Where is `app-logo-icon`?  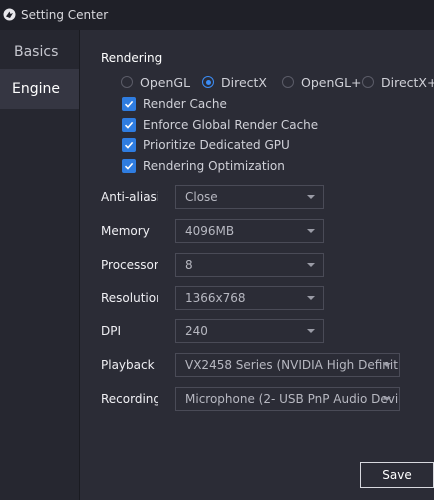 app-logo-icon is located at coordinates (9, 14).